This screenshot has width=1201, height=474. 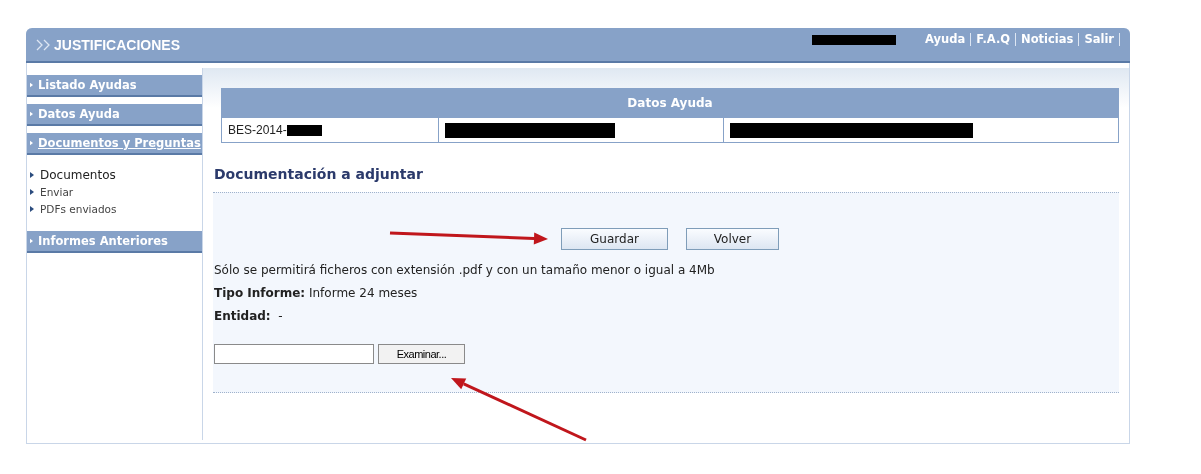 I want to click on sidebar-item: Documentos y Preguntas, so click(x=114, y=144).